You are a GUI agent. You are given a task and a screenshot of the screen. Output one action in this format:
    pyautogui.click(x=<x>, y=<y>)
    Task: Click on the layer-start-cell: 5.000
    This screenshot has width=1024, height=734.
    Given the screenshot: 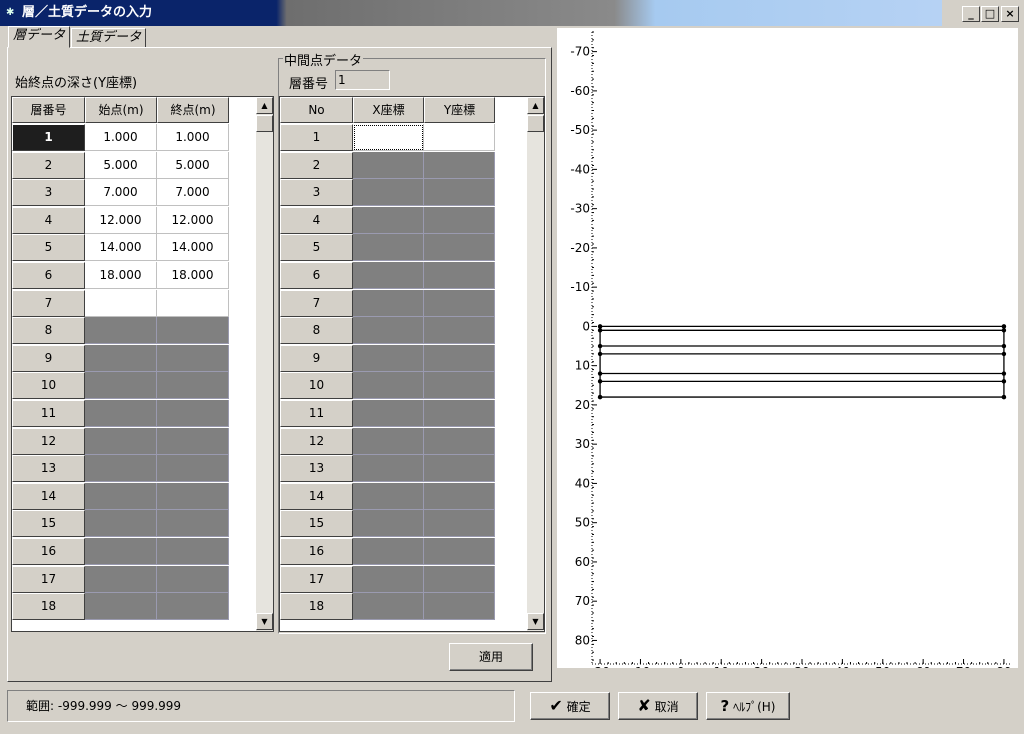 What is the action you would take?
    pyautogui.click(x=121, y=165)
    